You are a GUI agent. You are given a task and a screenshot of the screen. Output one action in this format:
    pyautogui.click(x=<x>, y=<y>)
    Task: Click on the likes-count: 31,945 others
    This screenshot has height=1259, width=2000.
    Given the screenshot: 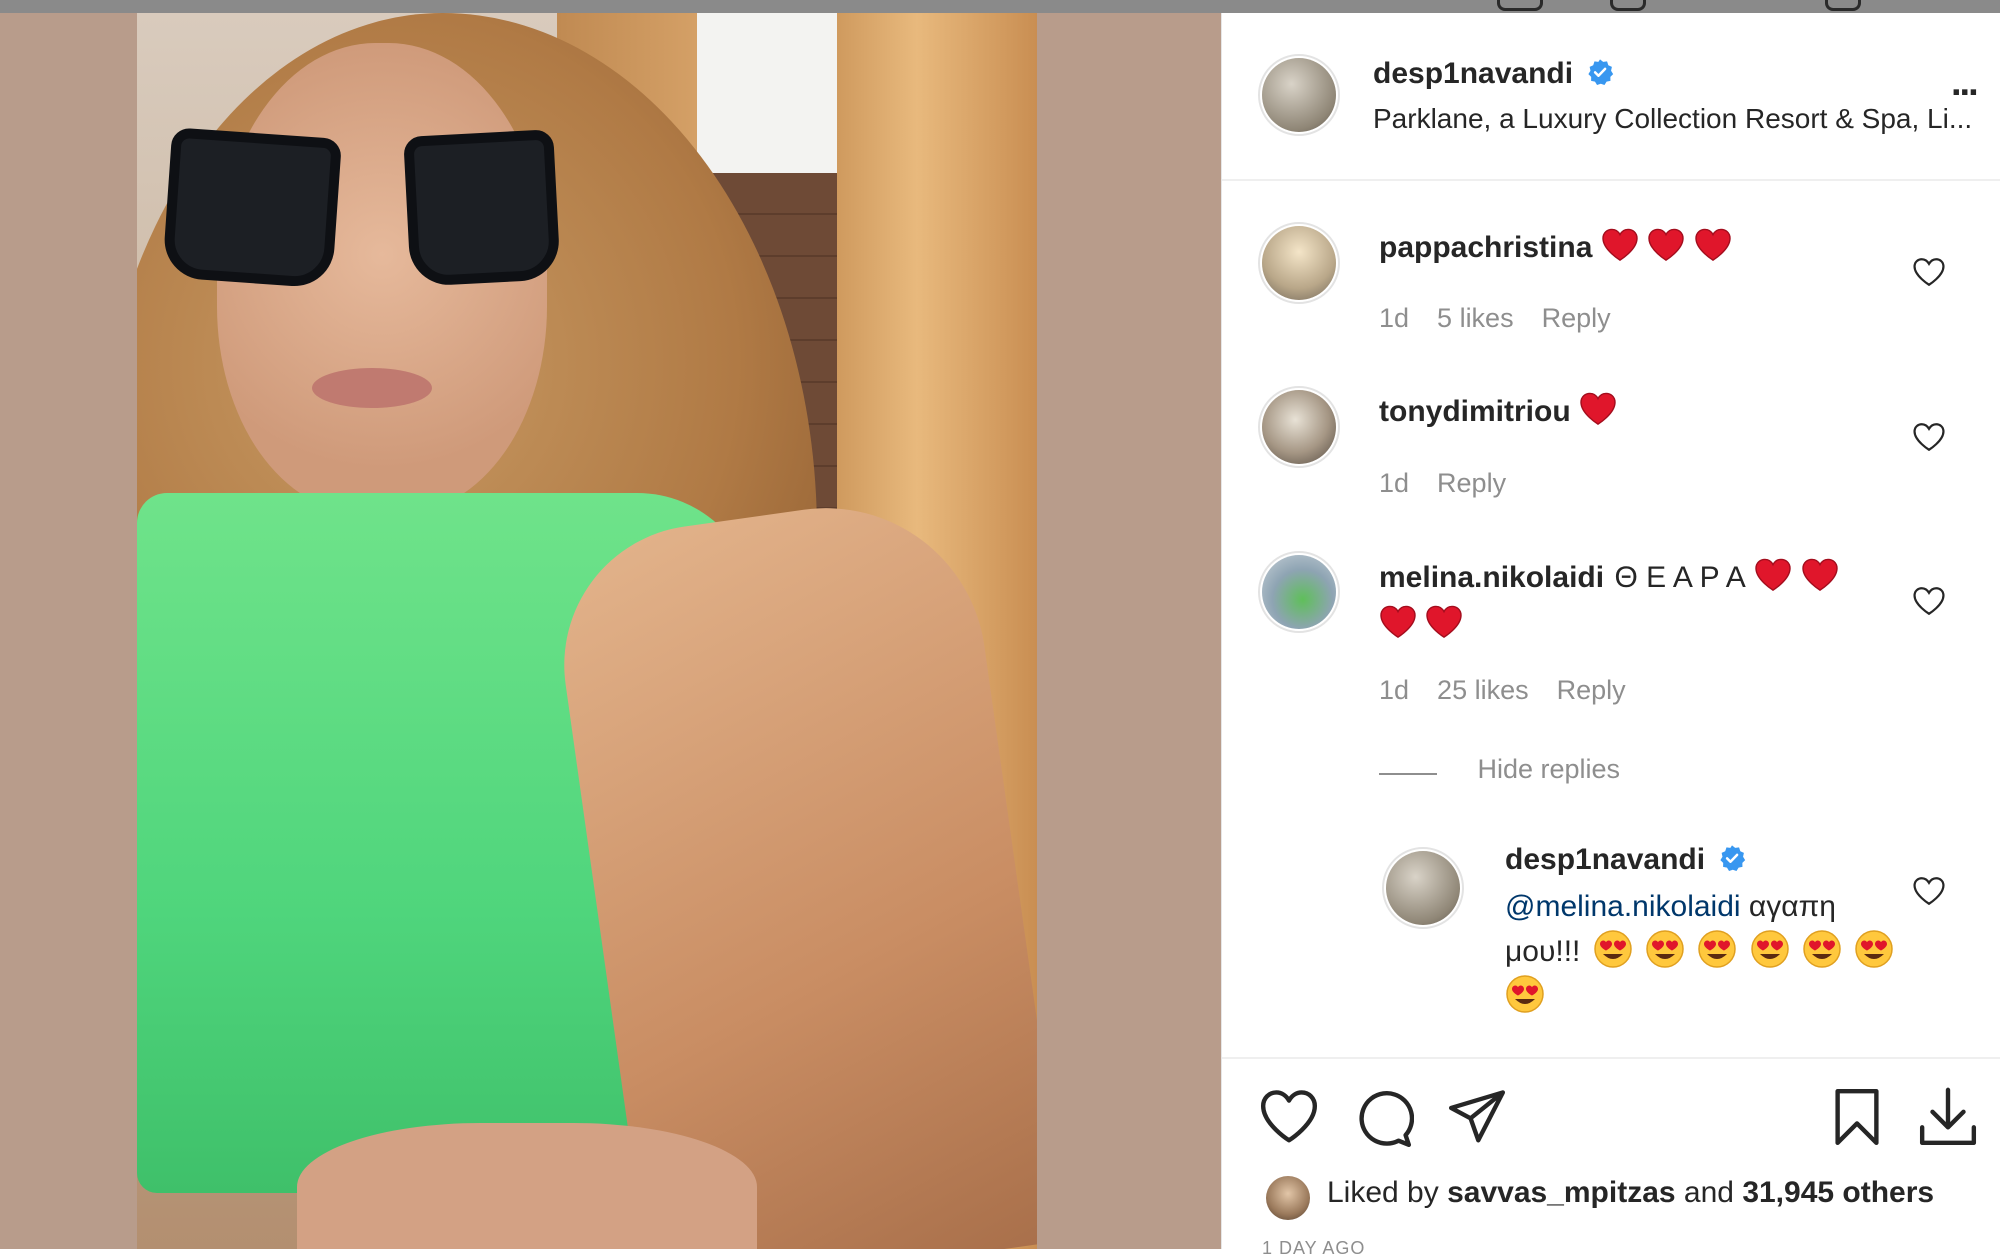 What is the action you would take?
    pyautogui.click(x=1838, y=1192)
    